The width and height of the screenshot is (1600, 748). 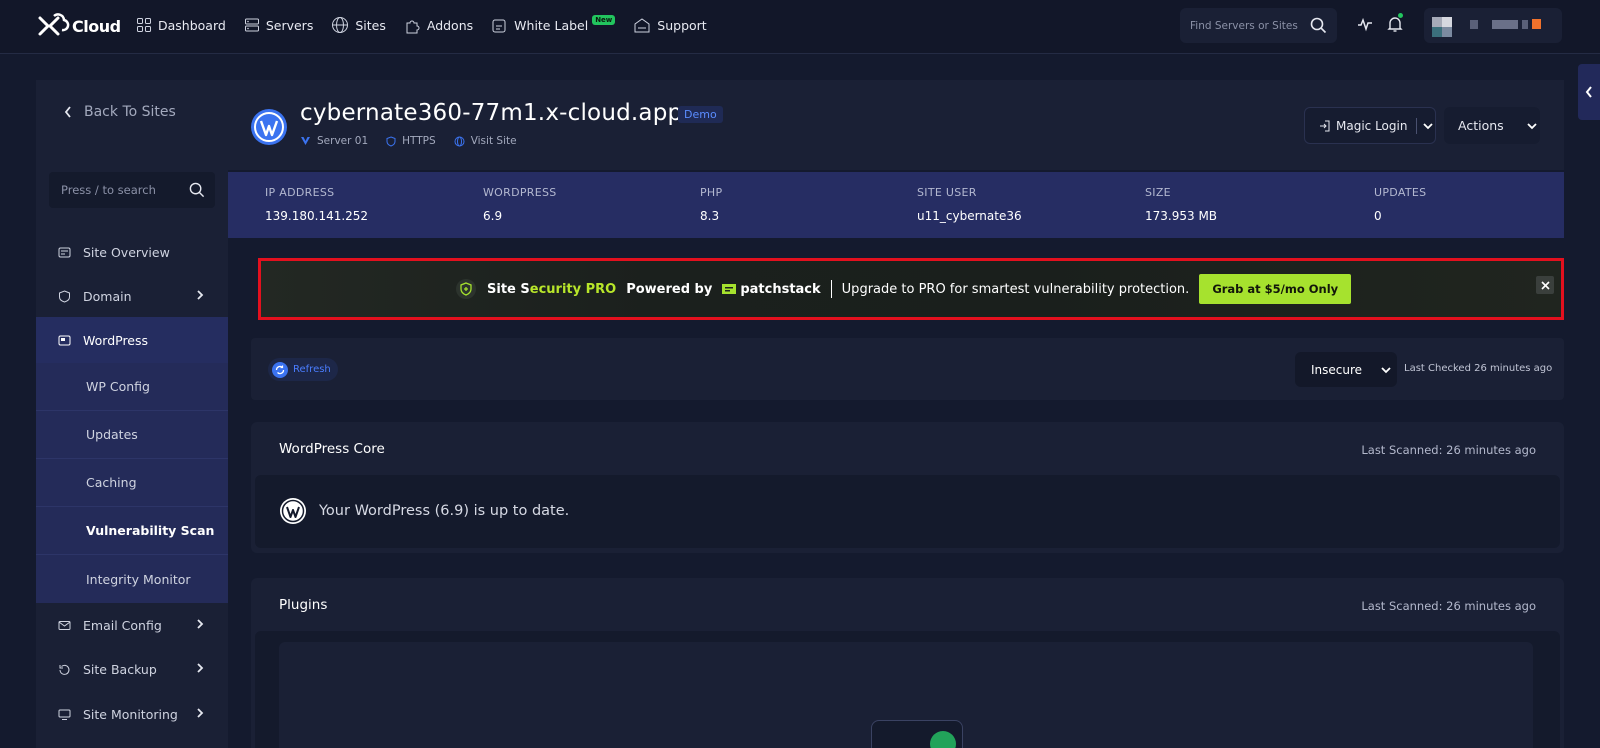 What do you see at coordinates (1492, 125) in the screenshot?
I see `actions-dropdown: Actions` at bounding box center [1492, 125].